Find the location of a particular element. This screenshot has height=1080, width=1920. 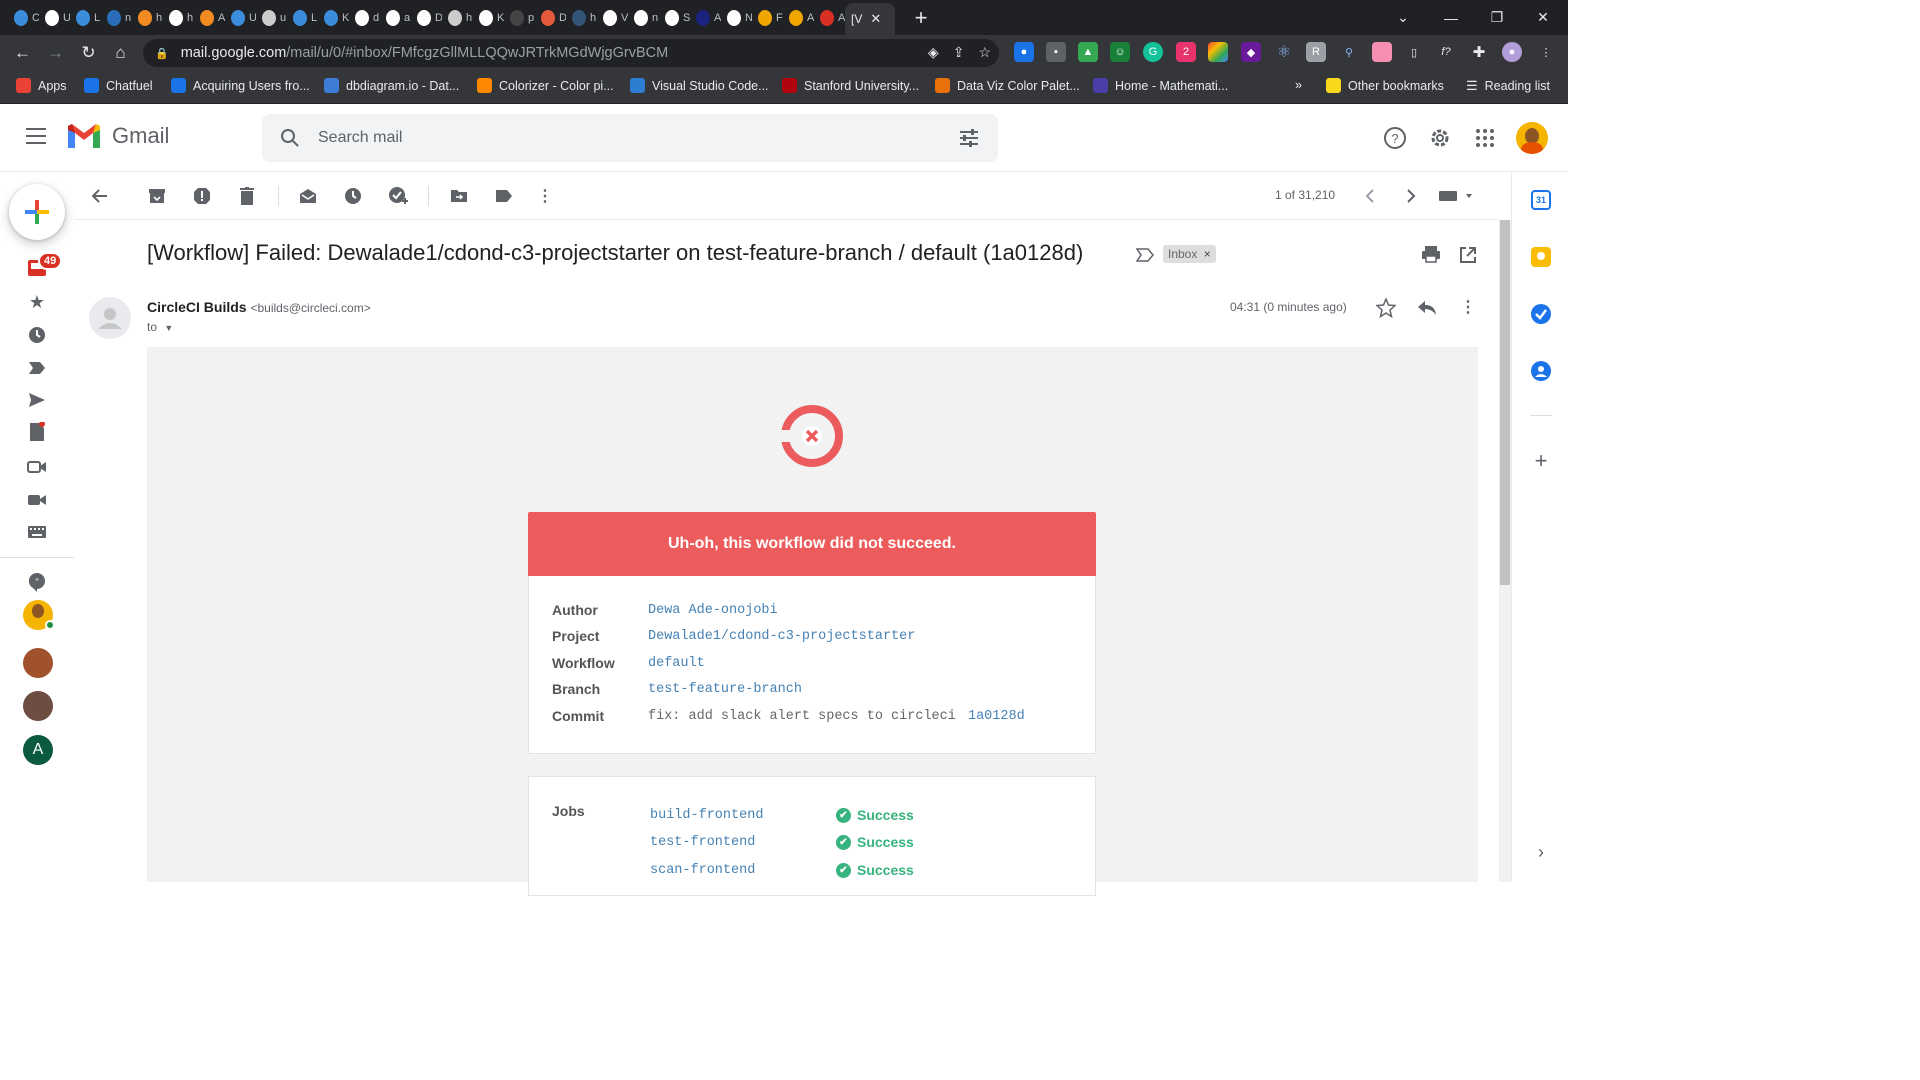

message-more-icon: ⋮ is located at coordinates (1468, 307).